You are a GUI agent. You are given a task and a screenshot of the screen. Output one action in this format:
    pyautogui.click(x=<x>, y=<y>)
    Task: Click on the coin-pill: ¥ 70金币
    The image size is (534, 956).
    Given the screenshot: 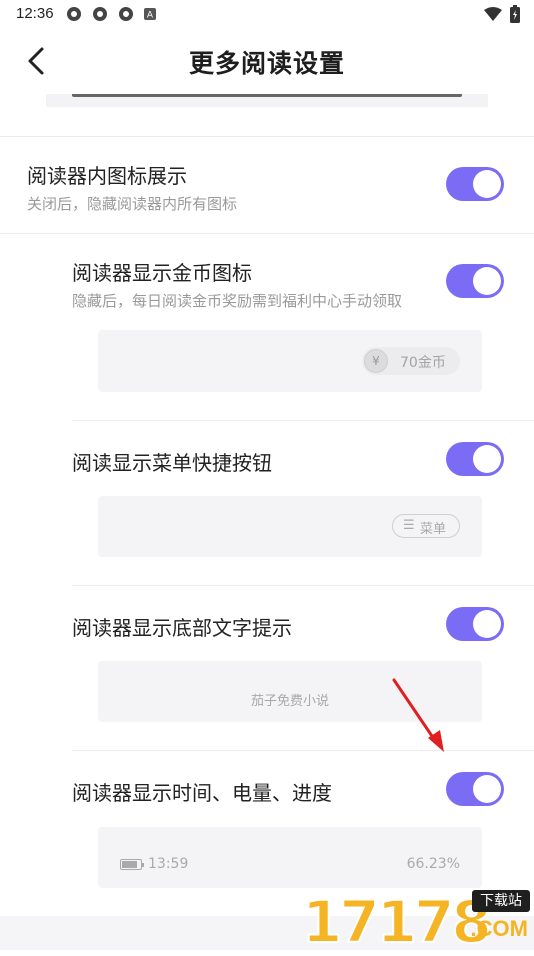 What is the action you would take?
    pyautogui.click(x=411, y=361)
    